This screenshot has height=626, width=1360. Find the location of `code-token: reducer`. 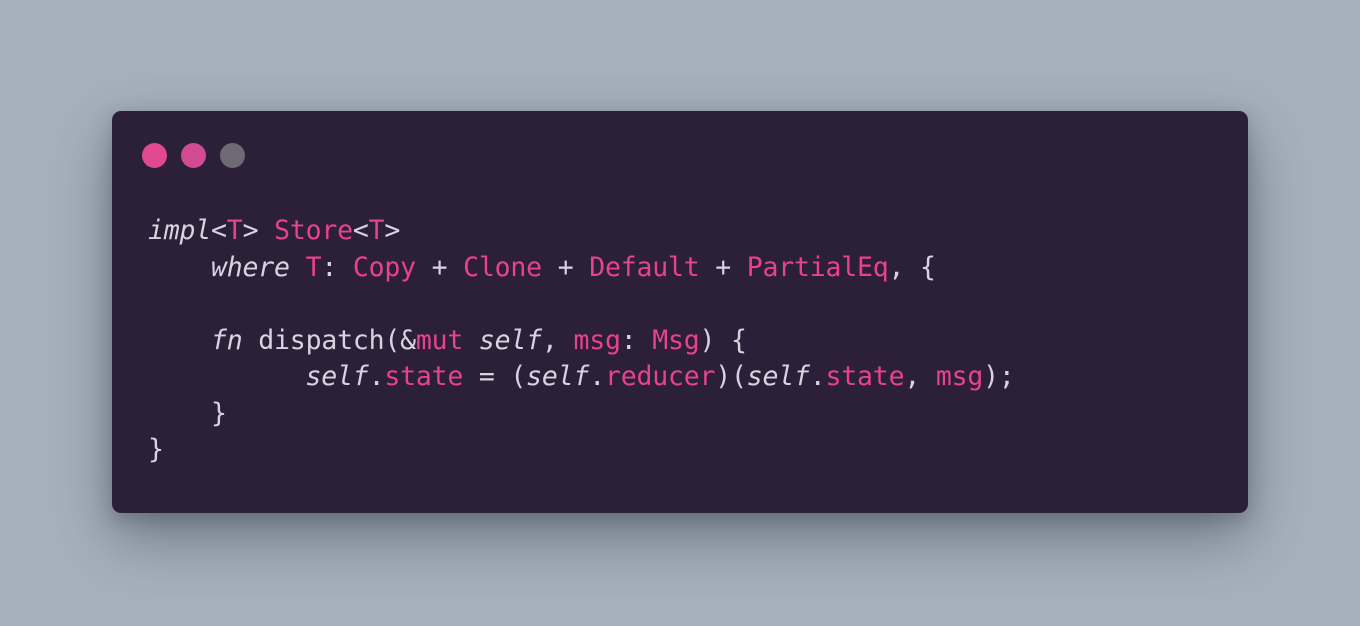

code-token: reducer is located at coordinates (660, 376).